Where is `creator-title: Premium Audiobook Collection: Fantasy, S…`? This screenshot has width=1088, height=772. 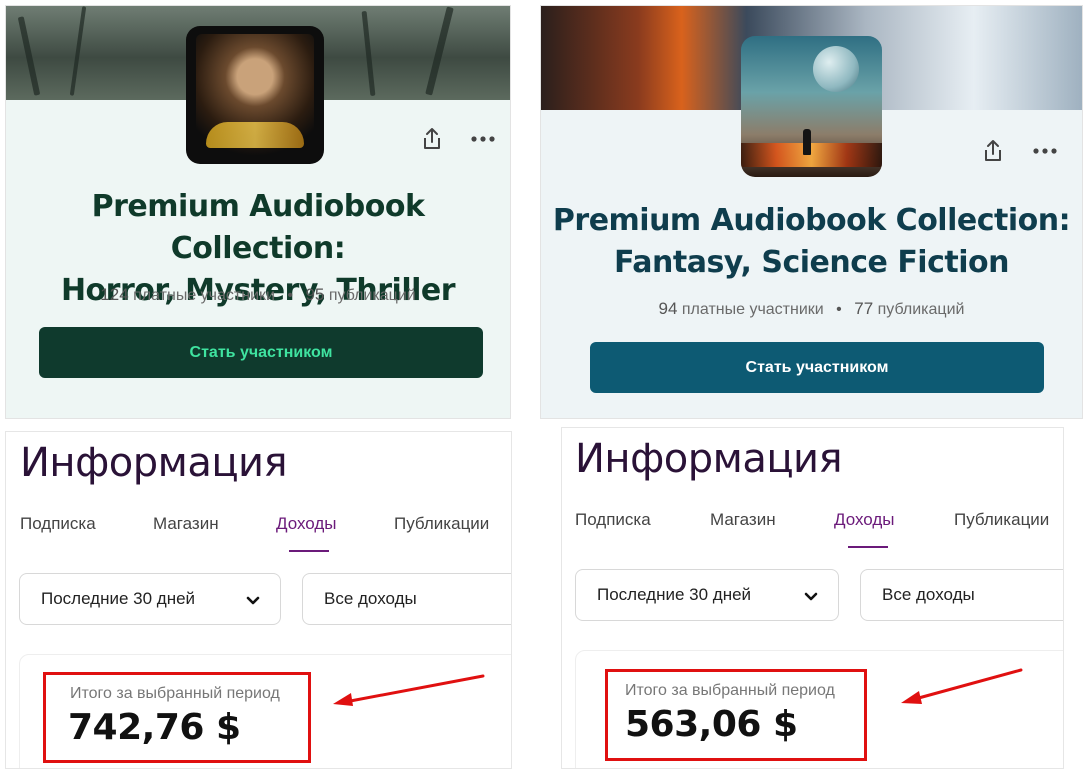
creator-title: Premium Audiobook Collection: Fantasy, S… is located at coordinates (811, 242).